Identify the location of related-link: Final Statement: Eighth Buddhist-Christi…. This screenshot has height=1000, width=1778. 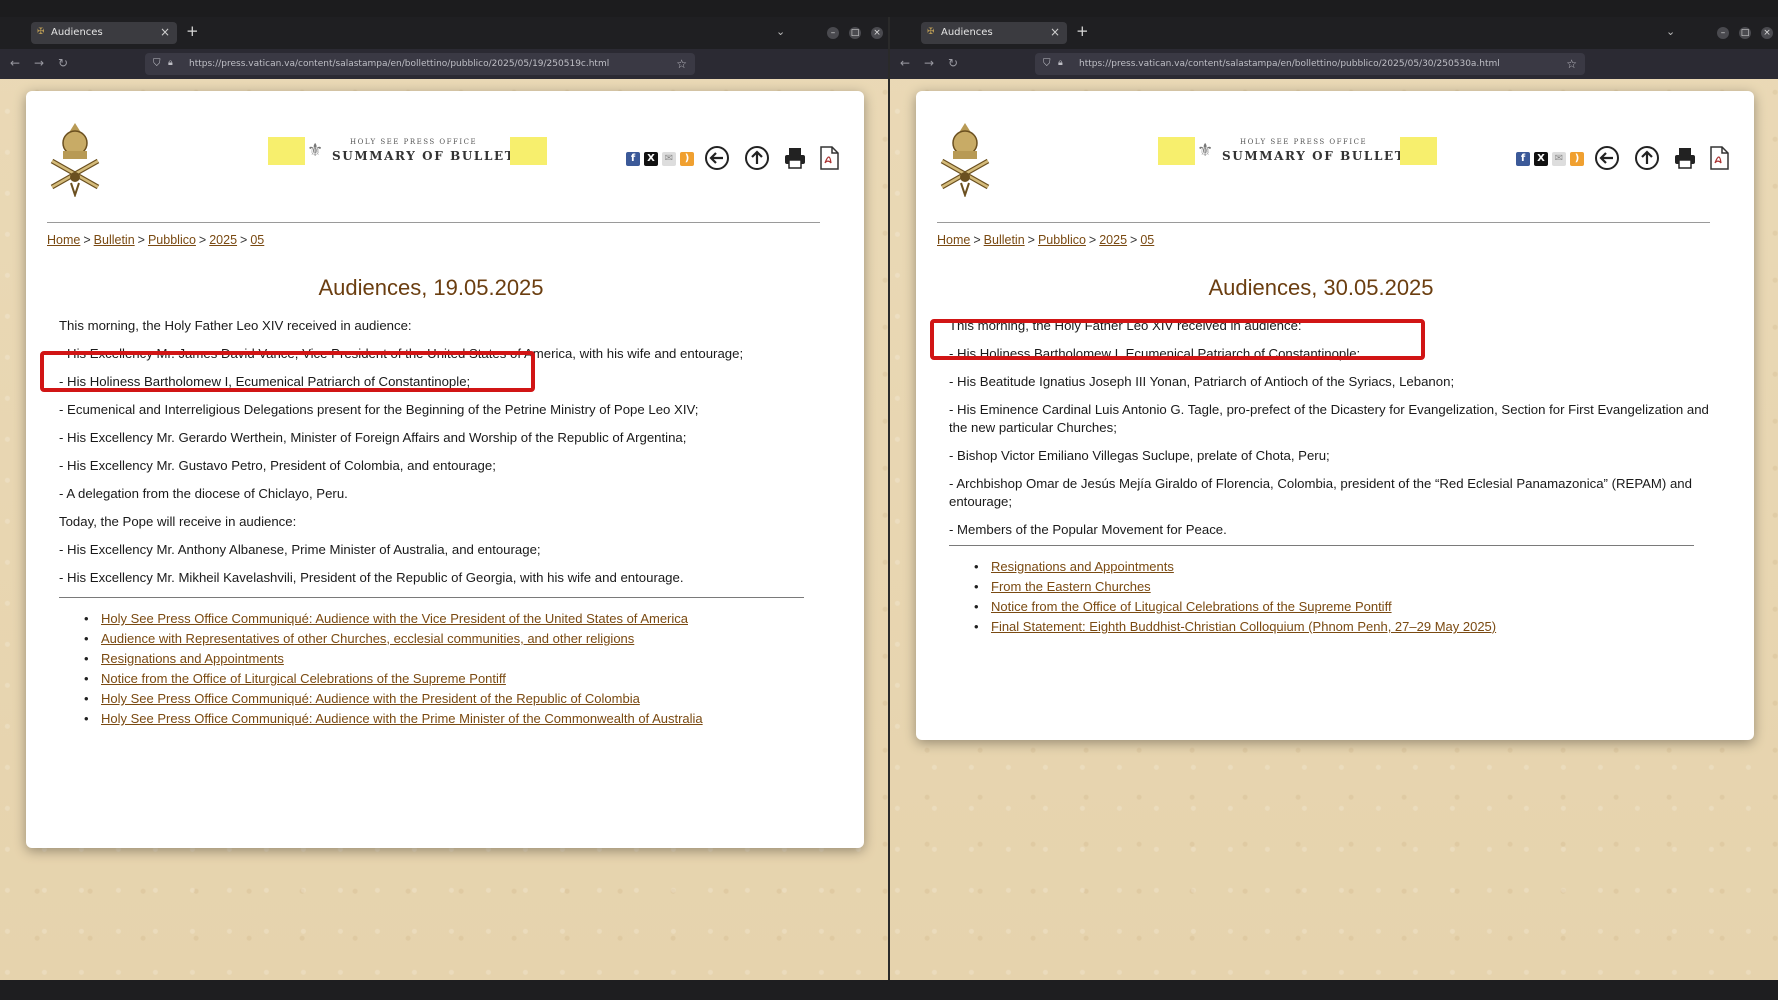
(1243, 626).